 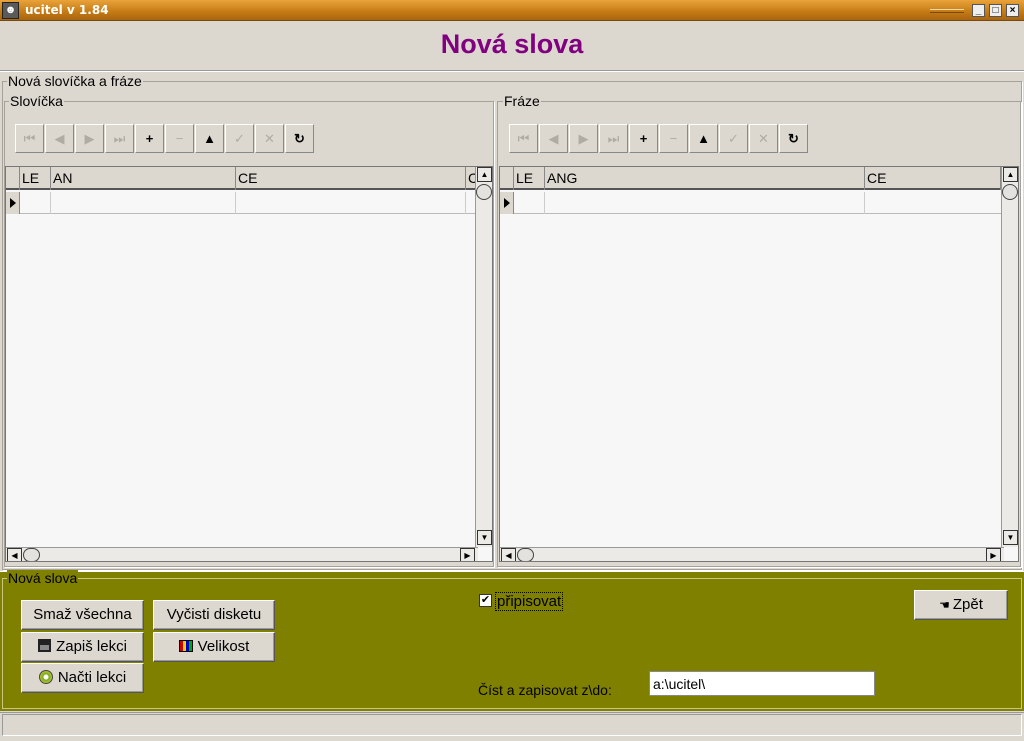 I want to click on back-label: Zpět, so click(x=967, y=604).